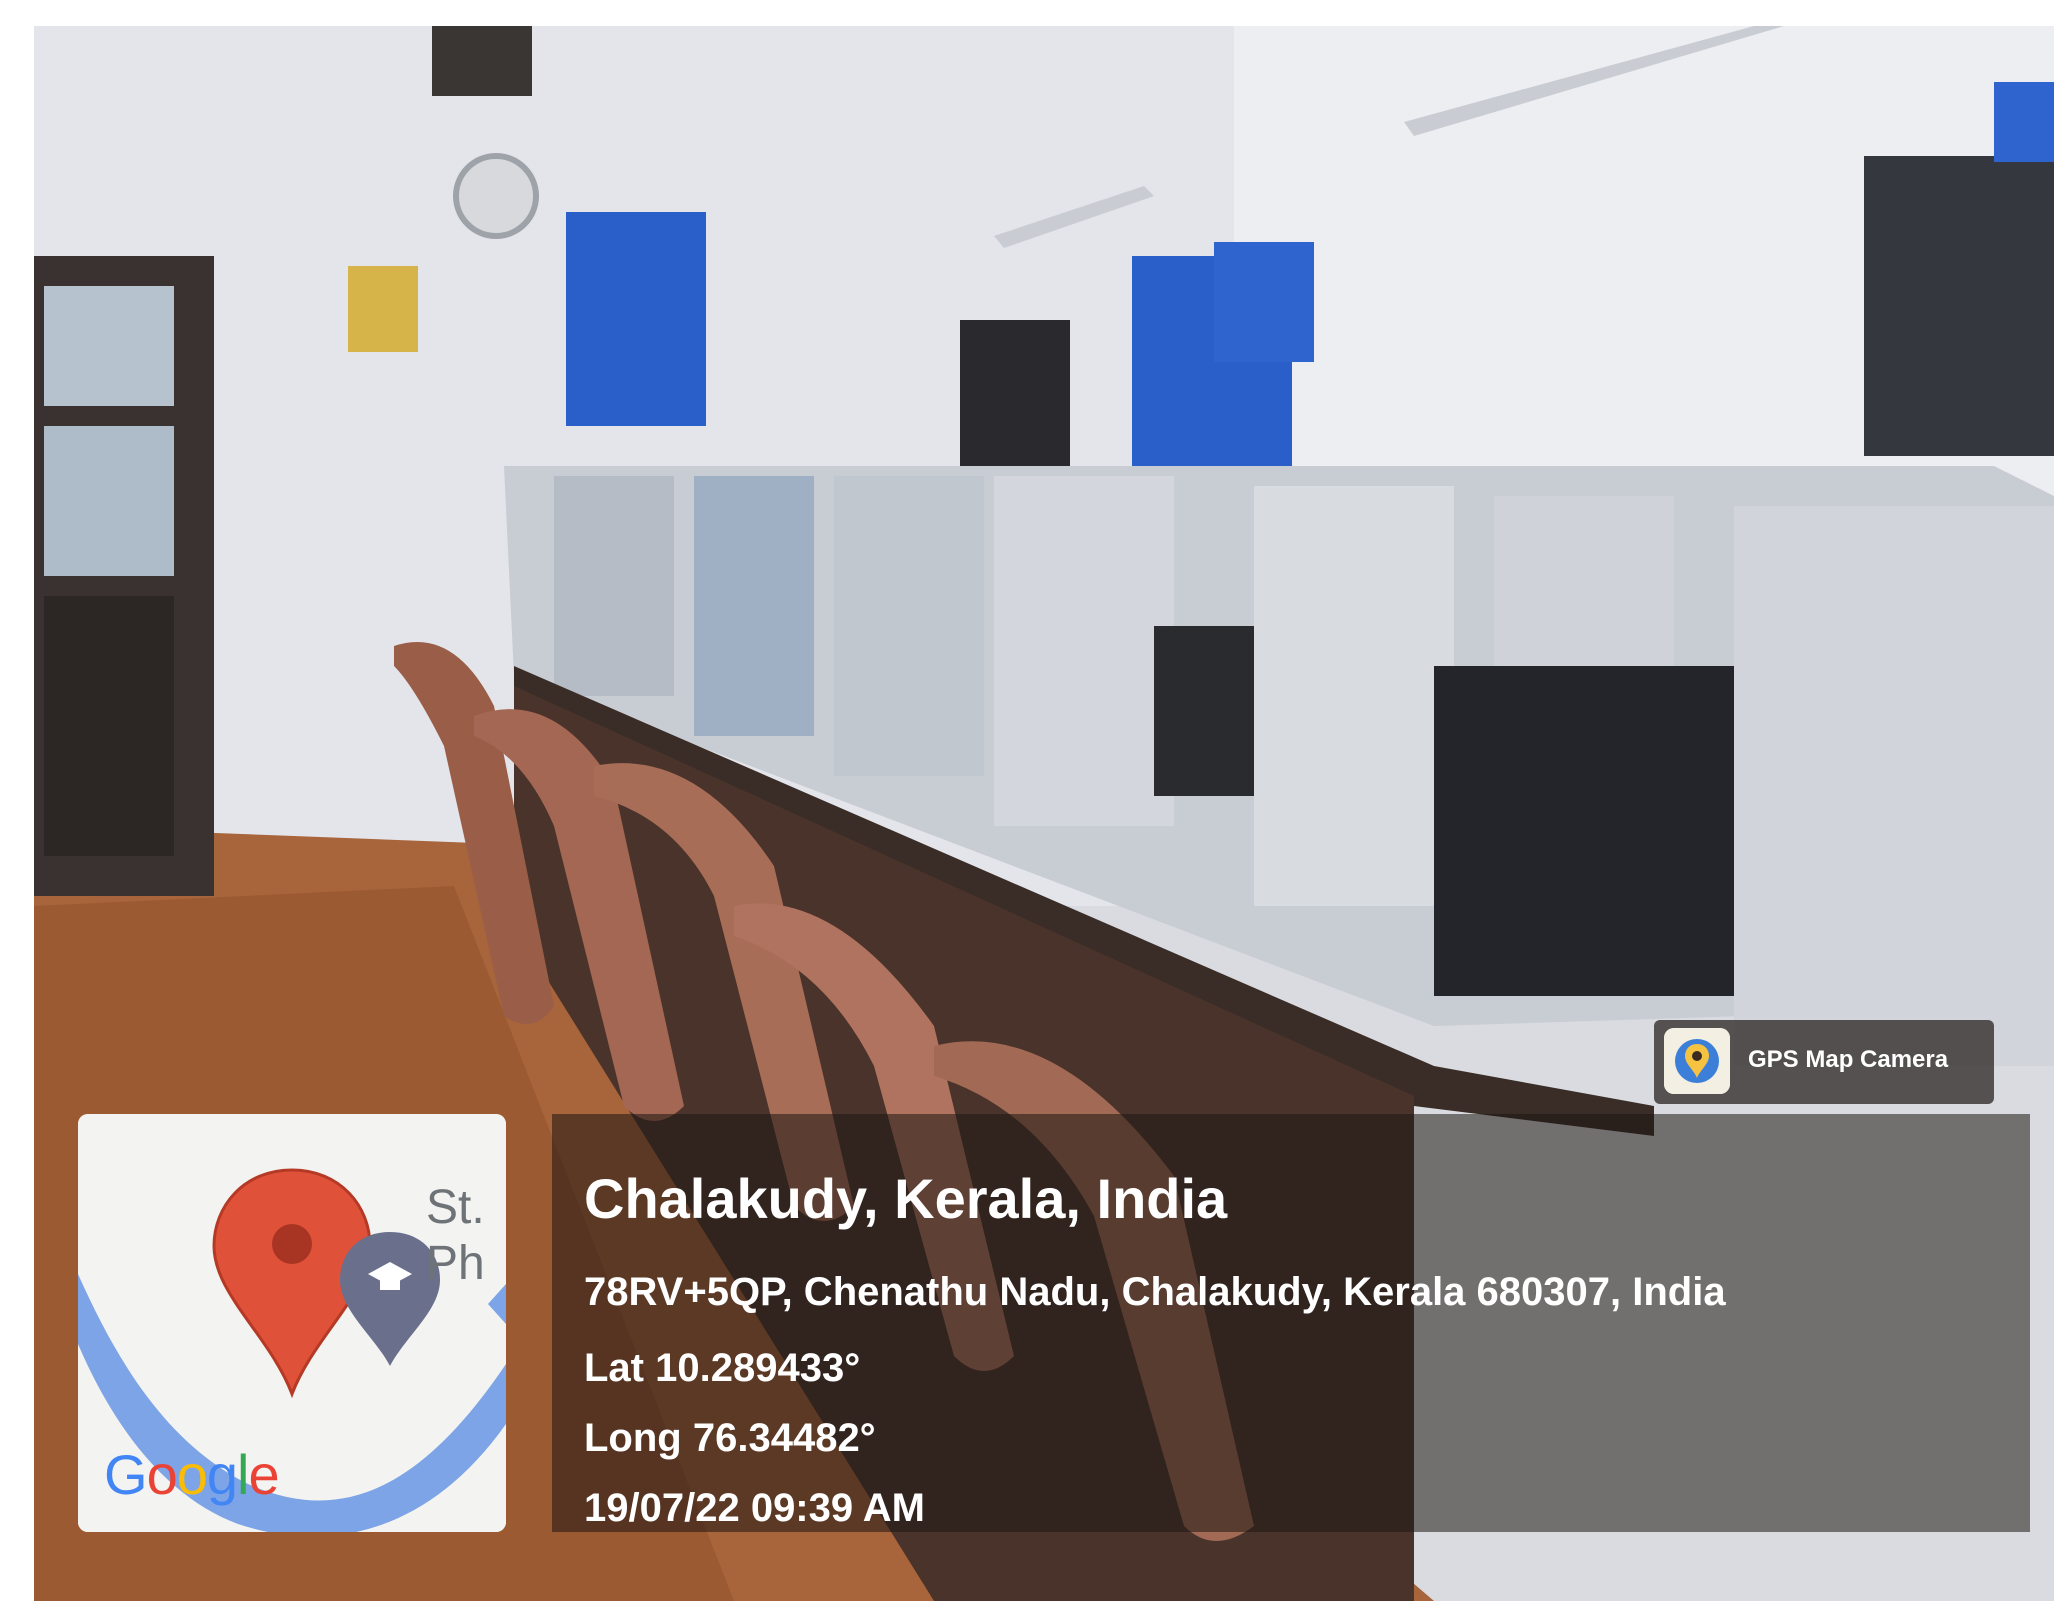 The image size is (2054, 1601). I want to click on map-place-label-line2: Ph, so click(455, 1263).